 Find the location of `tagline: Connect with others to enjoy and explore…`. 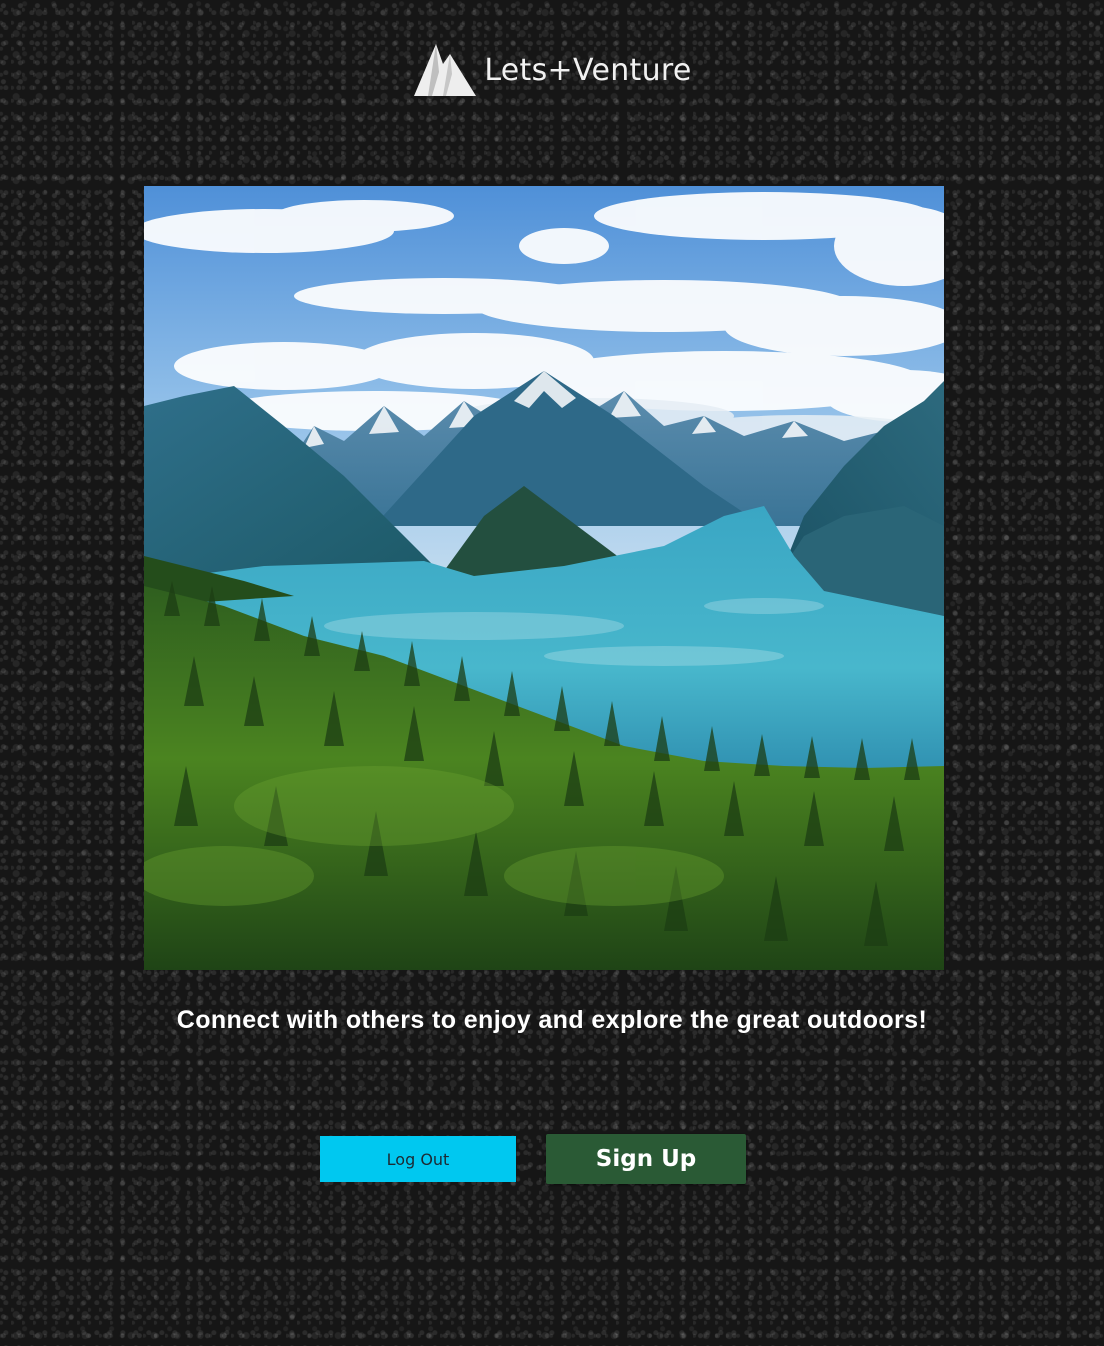

tagline: Connect with others to enjoy and explore… is located at coordinates (552, 1020).